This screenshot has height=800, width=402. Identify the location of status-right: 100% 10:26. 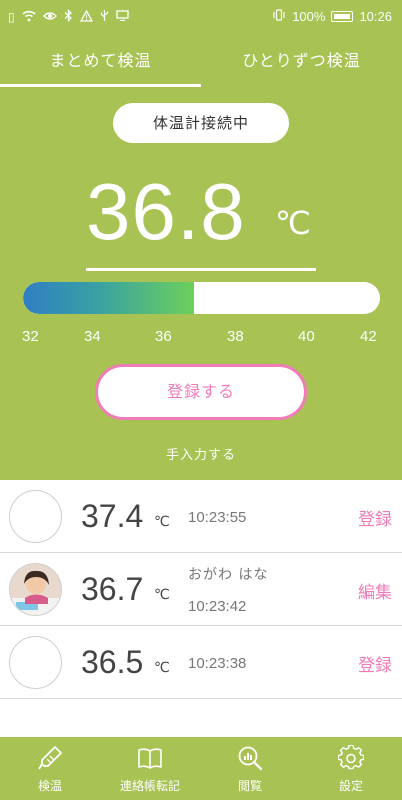
(332, 16).